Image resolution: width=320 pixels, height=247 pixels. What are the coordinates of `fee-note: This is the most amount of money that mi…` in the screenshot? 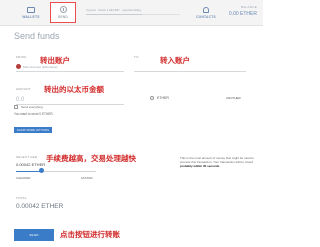 It's located at (218, 162).